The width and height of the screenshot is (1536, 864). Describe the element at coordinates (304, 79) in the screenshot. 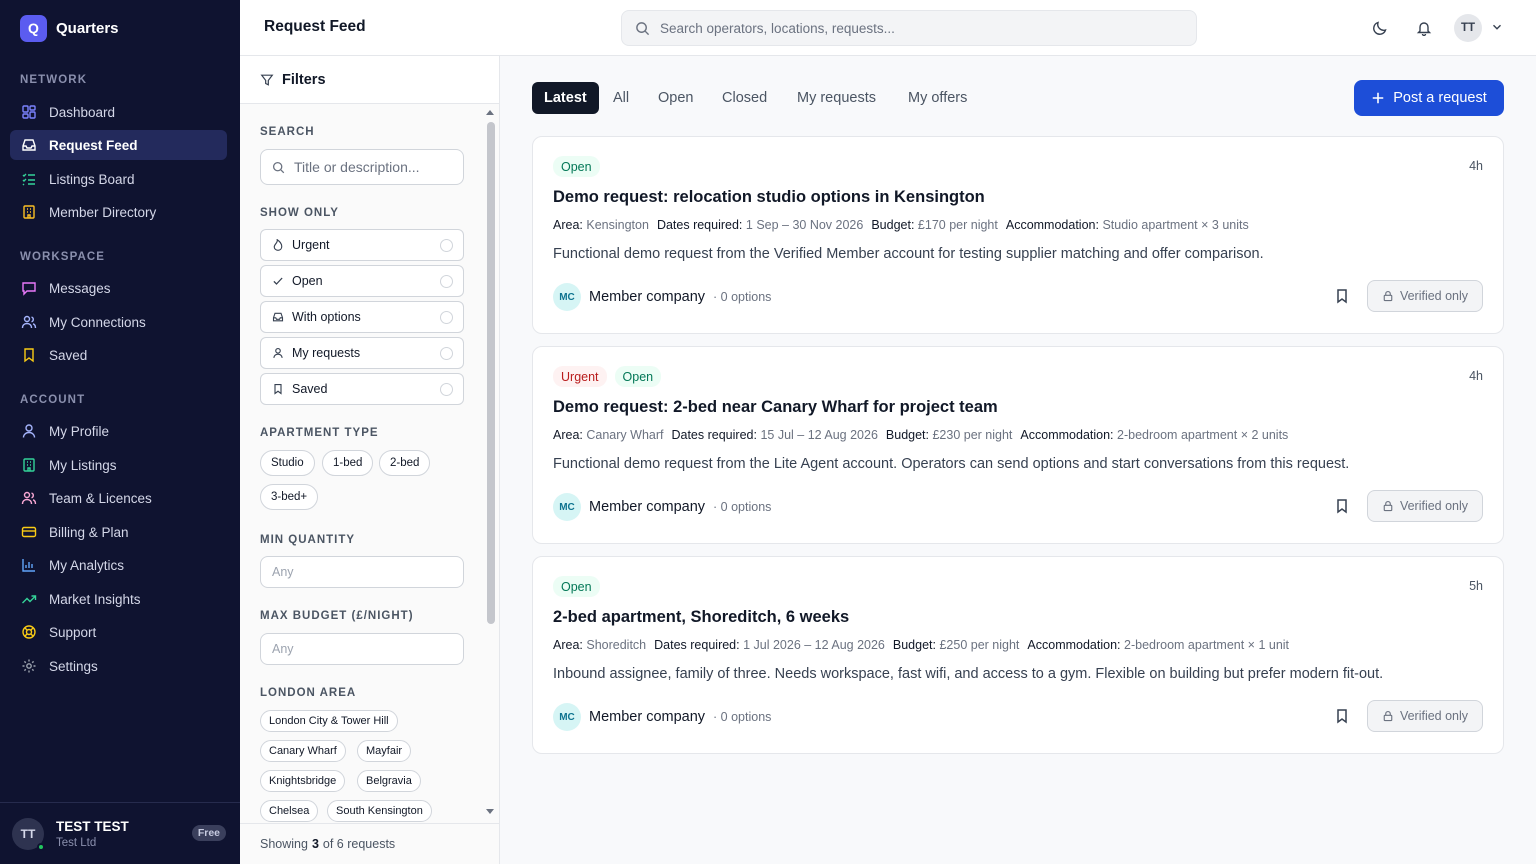

I see `filters-title: Filters` at that location.